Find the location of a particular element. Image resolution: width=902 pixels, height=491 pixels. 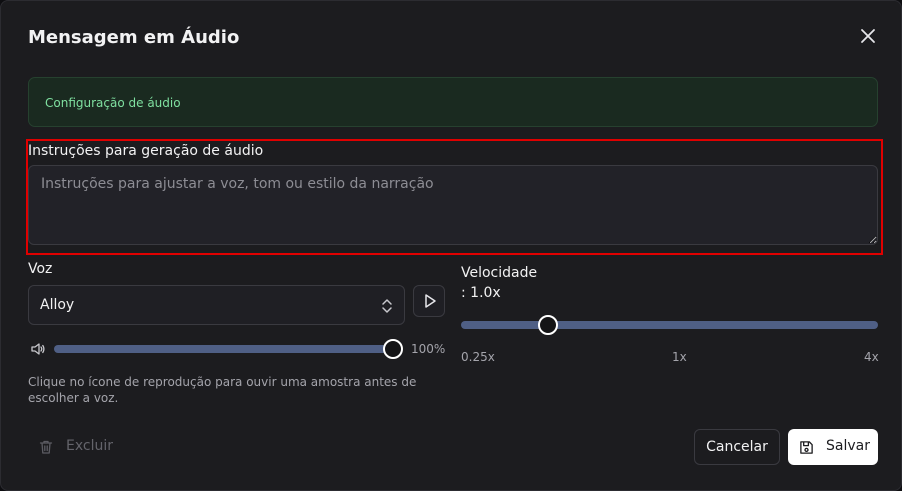

delete-label: Excluir is located at coordinates (89, 446).